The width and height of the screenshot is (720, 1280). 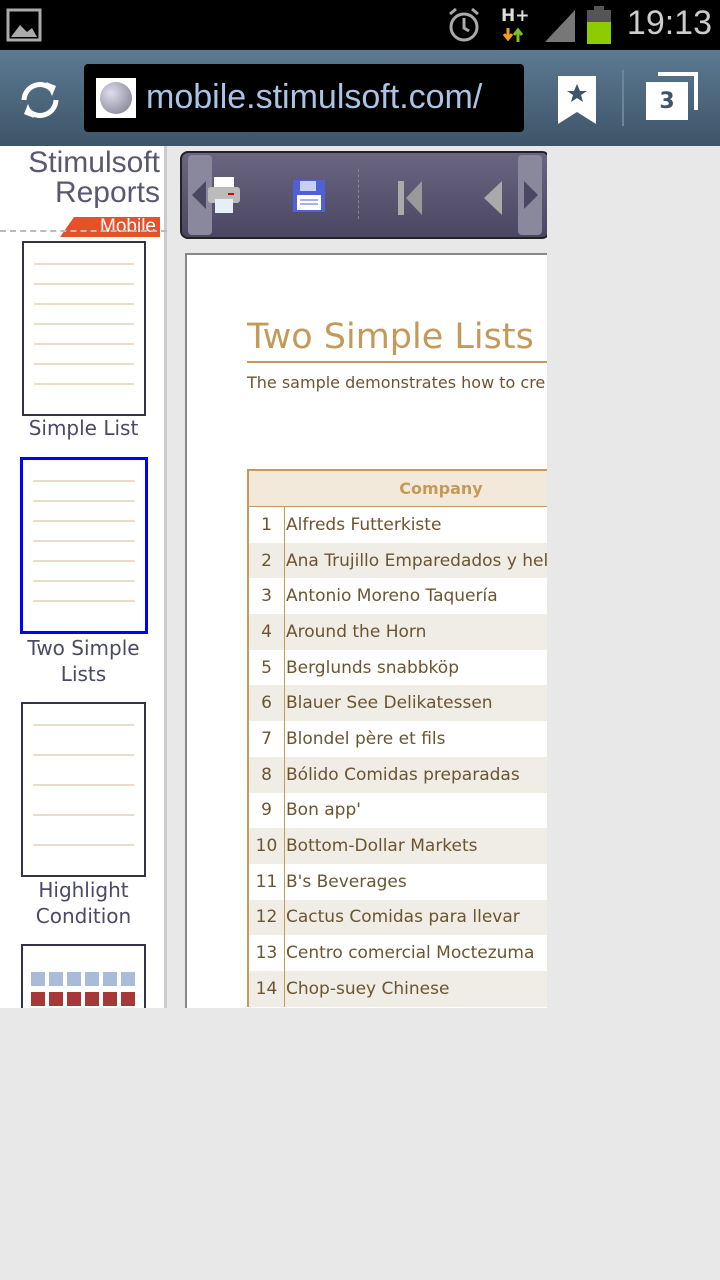 I want to click on row-number: 13, so click(x=267, y=953).